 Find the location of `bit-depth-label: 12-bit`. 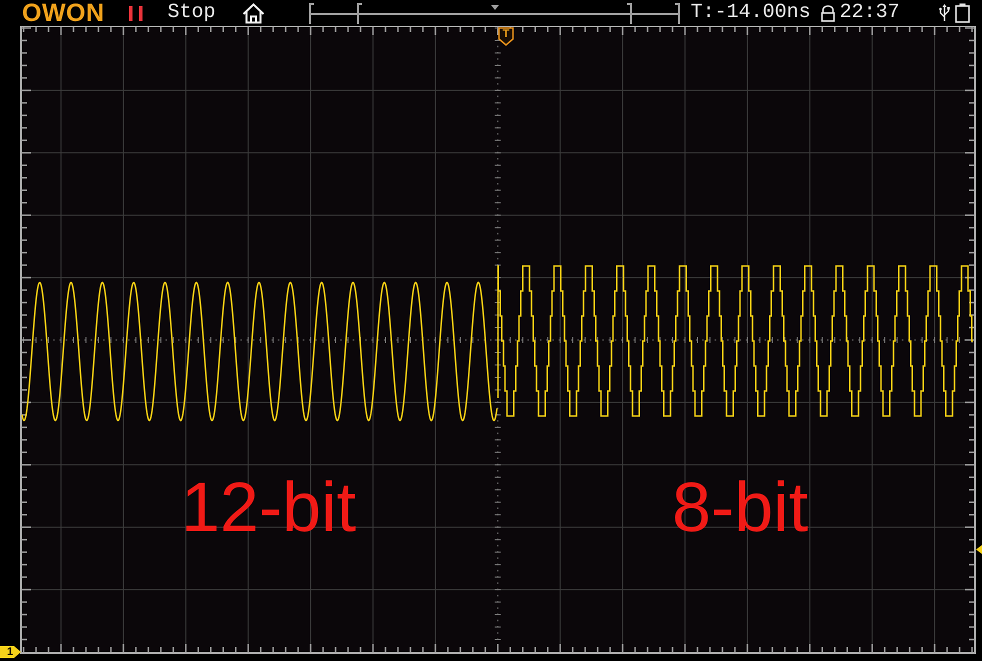

bit-depth-label: 12-bit is located at coordinates (268, 507).